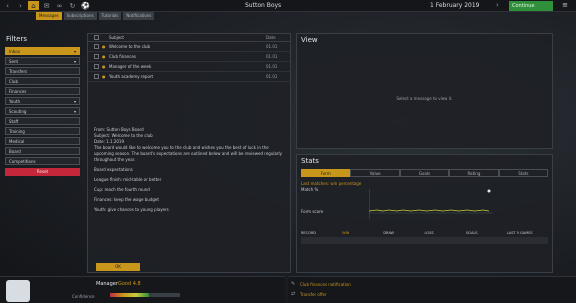 This screenshot has width=576, height=303. I want to click on stats-title: Stats, so click(310, 161).